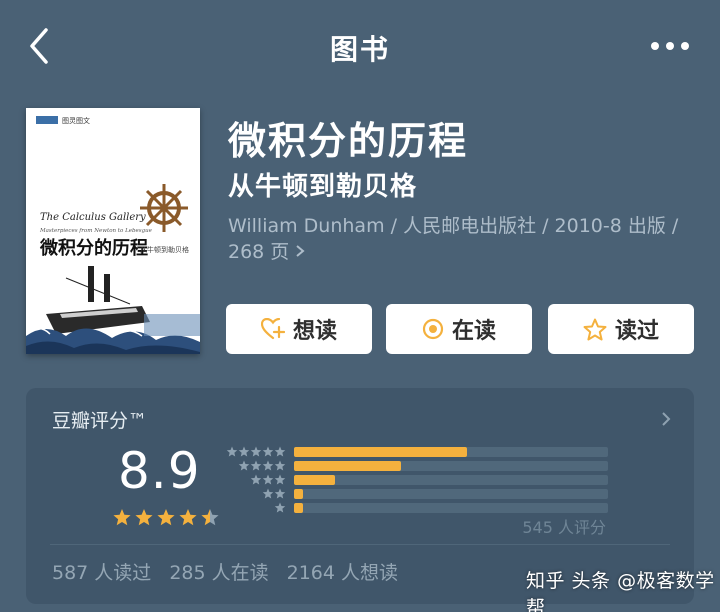 The image size is (720, 612). What do you see at coordinates (433, 329) in the screenshot?
I see `circle-dot-icon` at bounding box center [433, 329].